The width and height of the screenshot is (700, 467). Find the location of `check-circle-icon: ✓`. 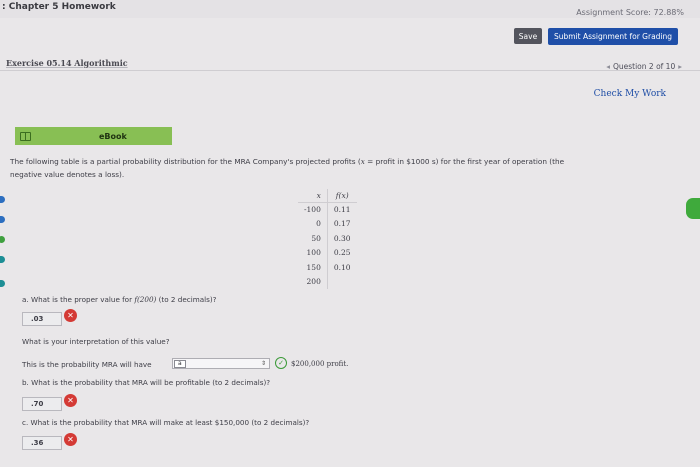

check-circle-icon: ✓ is located at coordinates (281, 363).